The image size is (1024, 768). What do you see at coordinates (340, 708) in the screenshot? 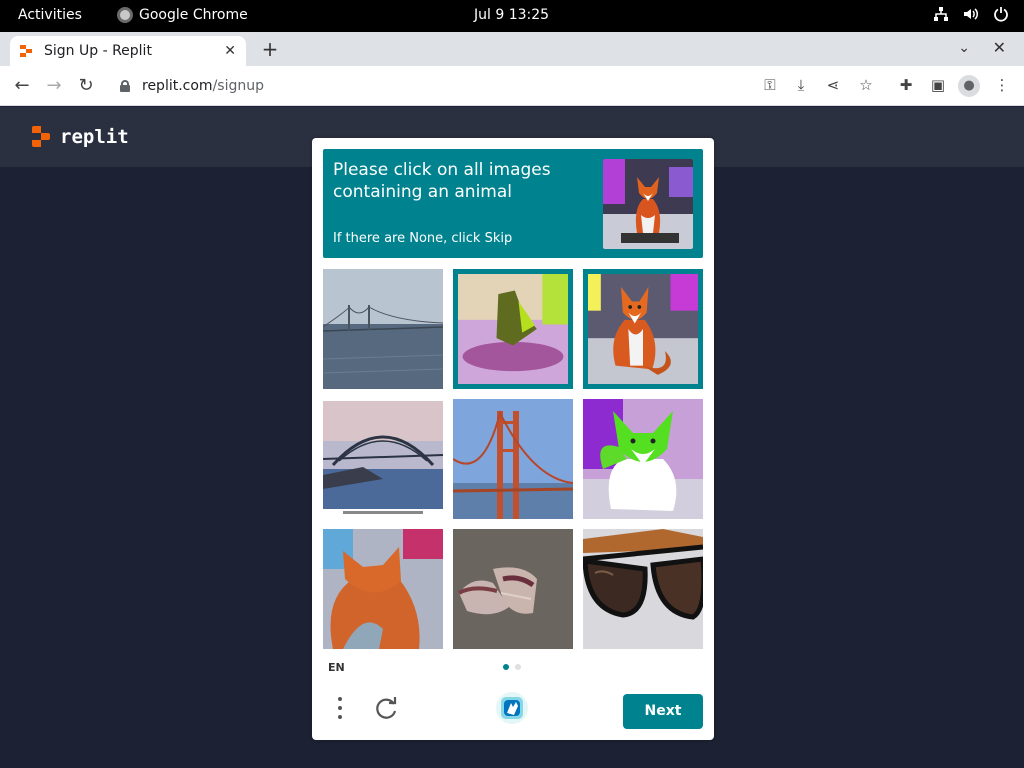
I see `captcha-menu-icon` at bounding box center [340, 708].